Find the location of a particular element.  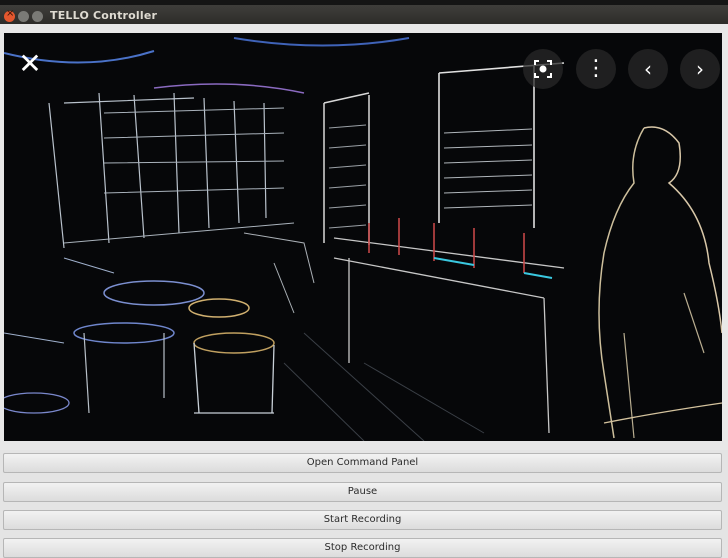

stop-recording-button: Stop Recording is located at coordinates (362, 548).